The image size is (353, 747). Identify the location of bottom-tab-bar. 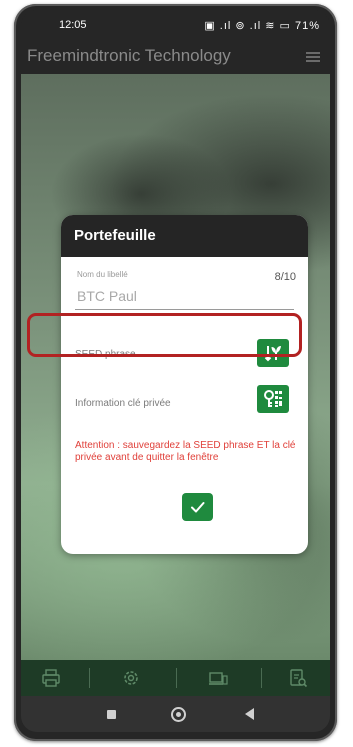
(175, 678).